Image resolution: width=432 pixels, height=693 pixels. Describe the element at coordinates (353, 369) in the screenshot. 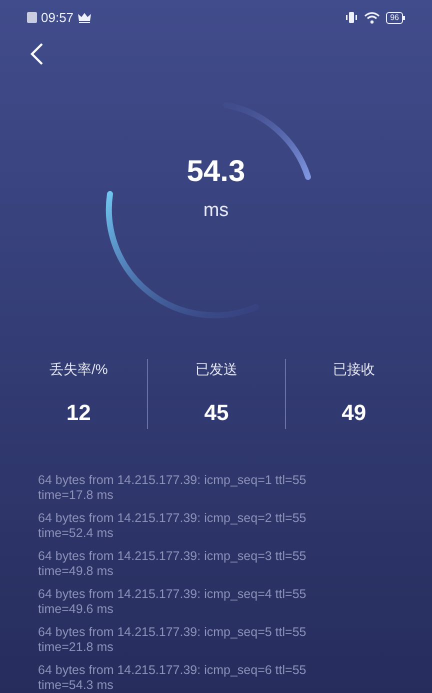

I see `stat-label: 已接收` at that location.